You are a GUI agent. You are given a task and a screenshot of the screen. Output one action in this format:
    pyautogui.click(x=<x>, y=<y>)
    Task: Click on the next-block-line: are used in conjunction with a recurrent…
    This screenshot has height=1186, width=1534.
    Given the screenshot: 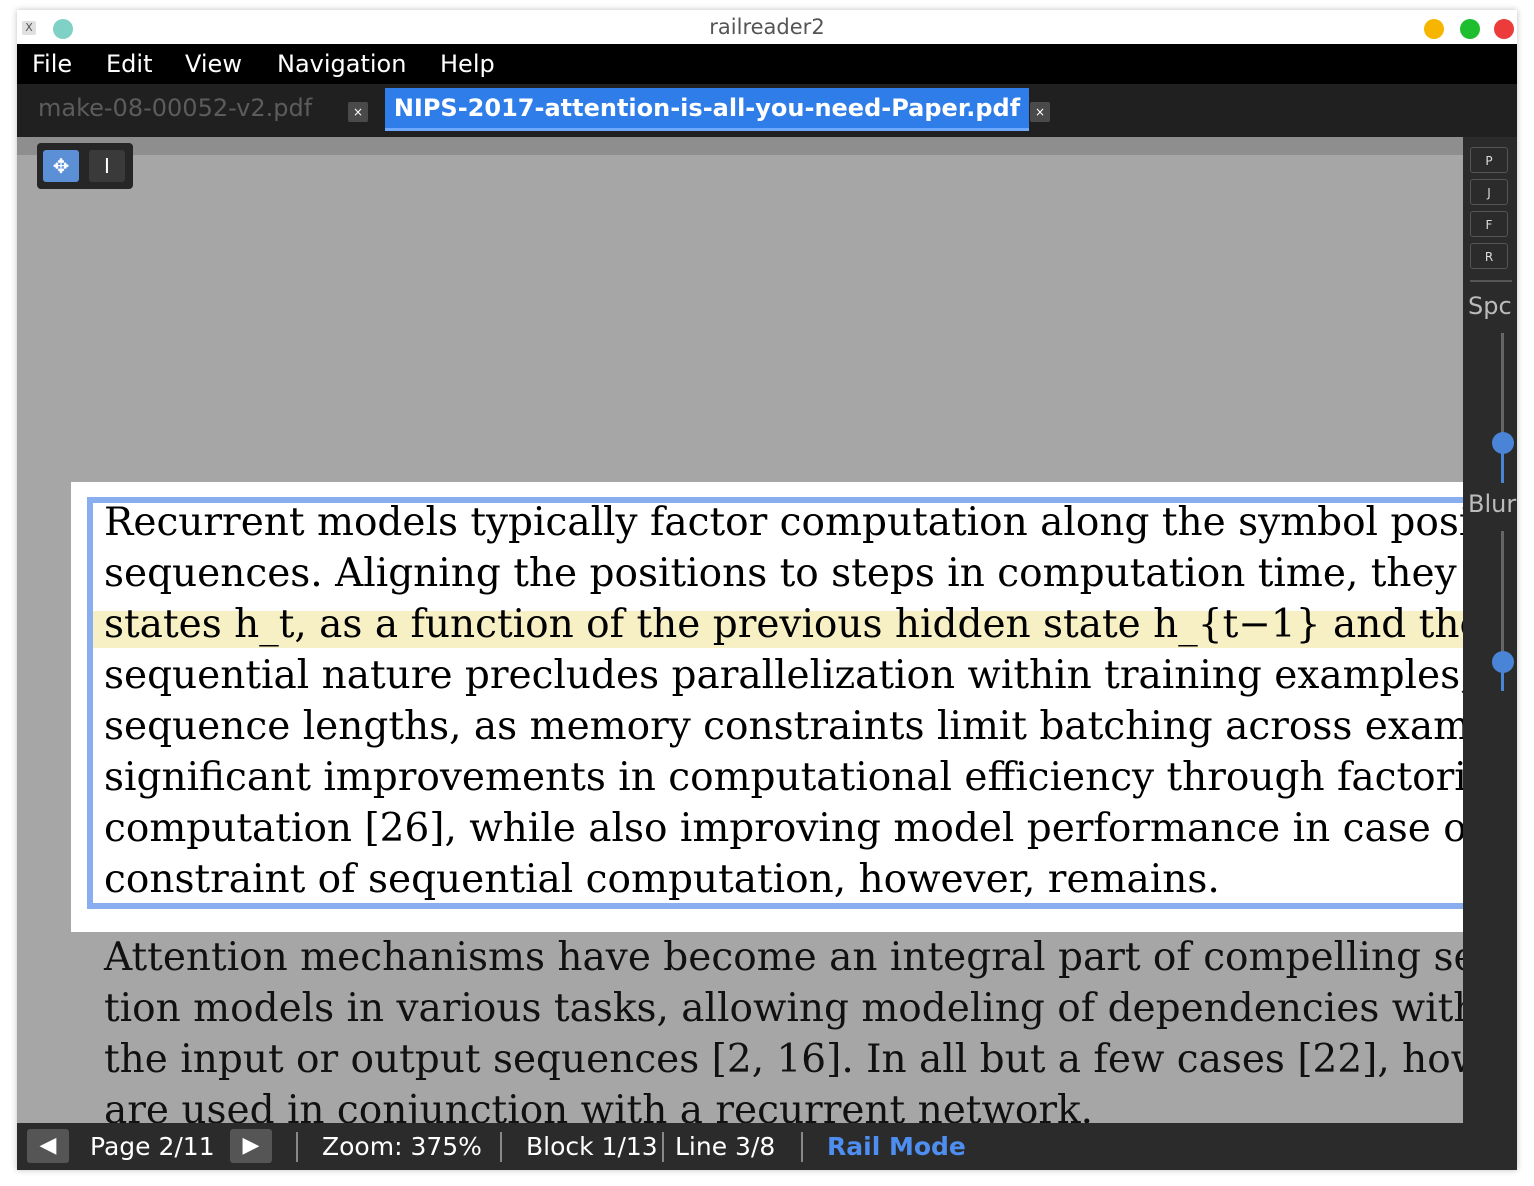 What is the action you would take?
    pyautogui.click(x=599, y=1105)
    